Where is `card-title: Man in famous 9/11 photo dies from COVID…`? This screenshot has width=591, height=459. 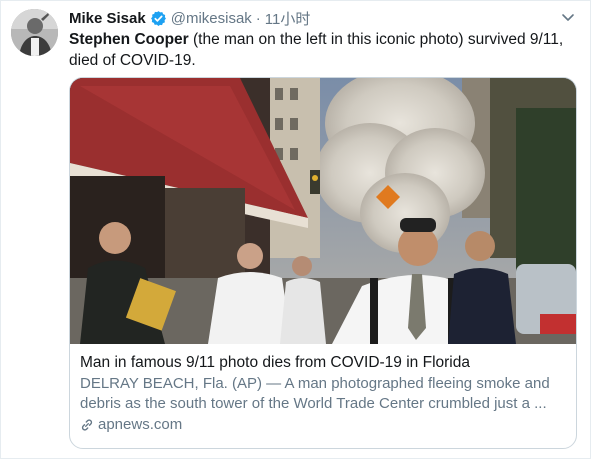 card-title: Man in famous 9/11 photo dies from COVID… is located at coordinates (323, 362).